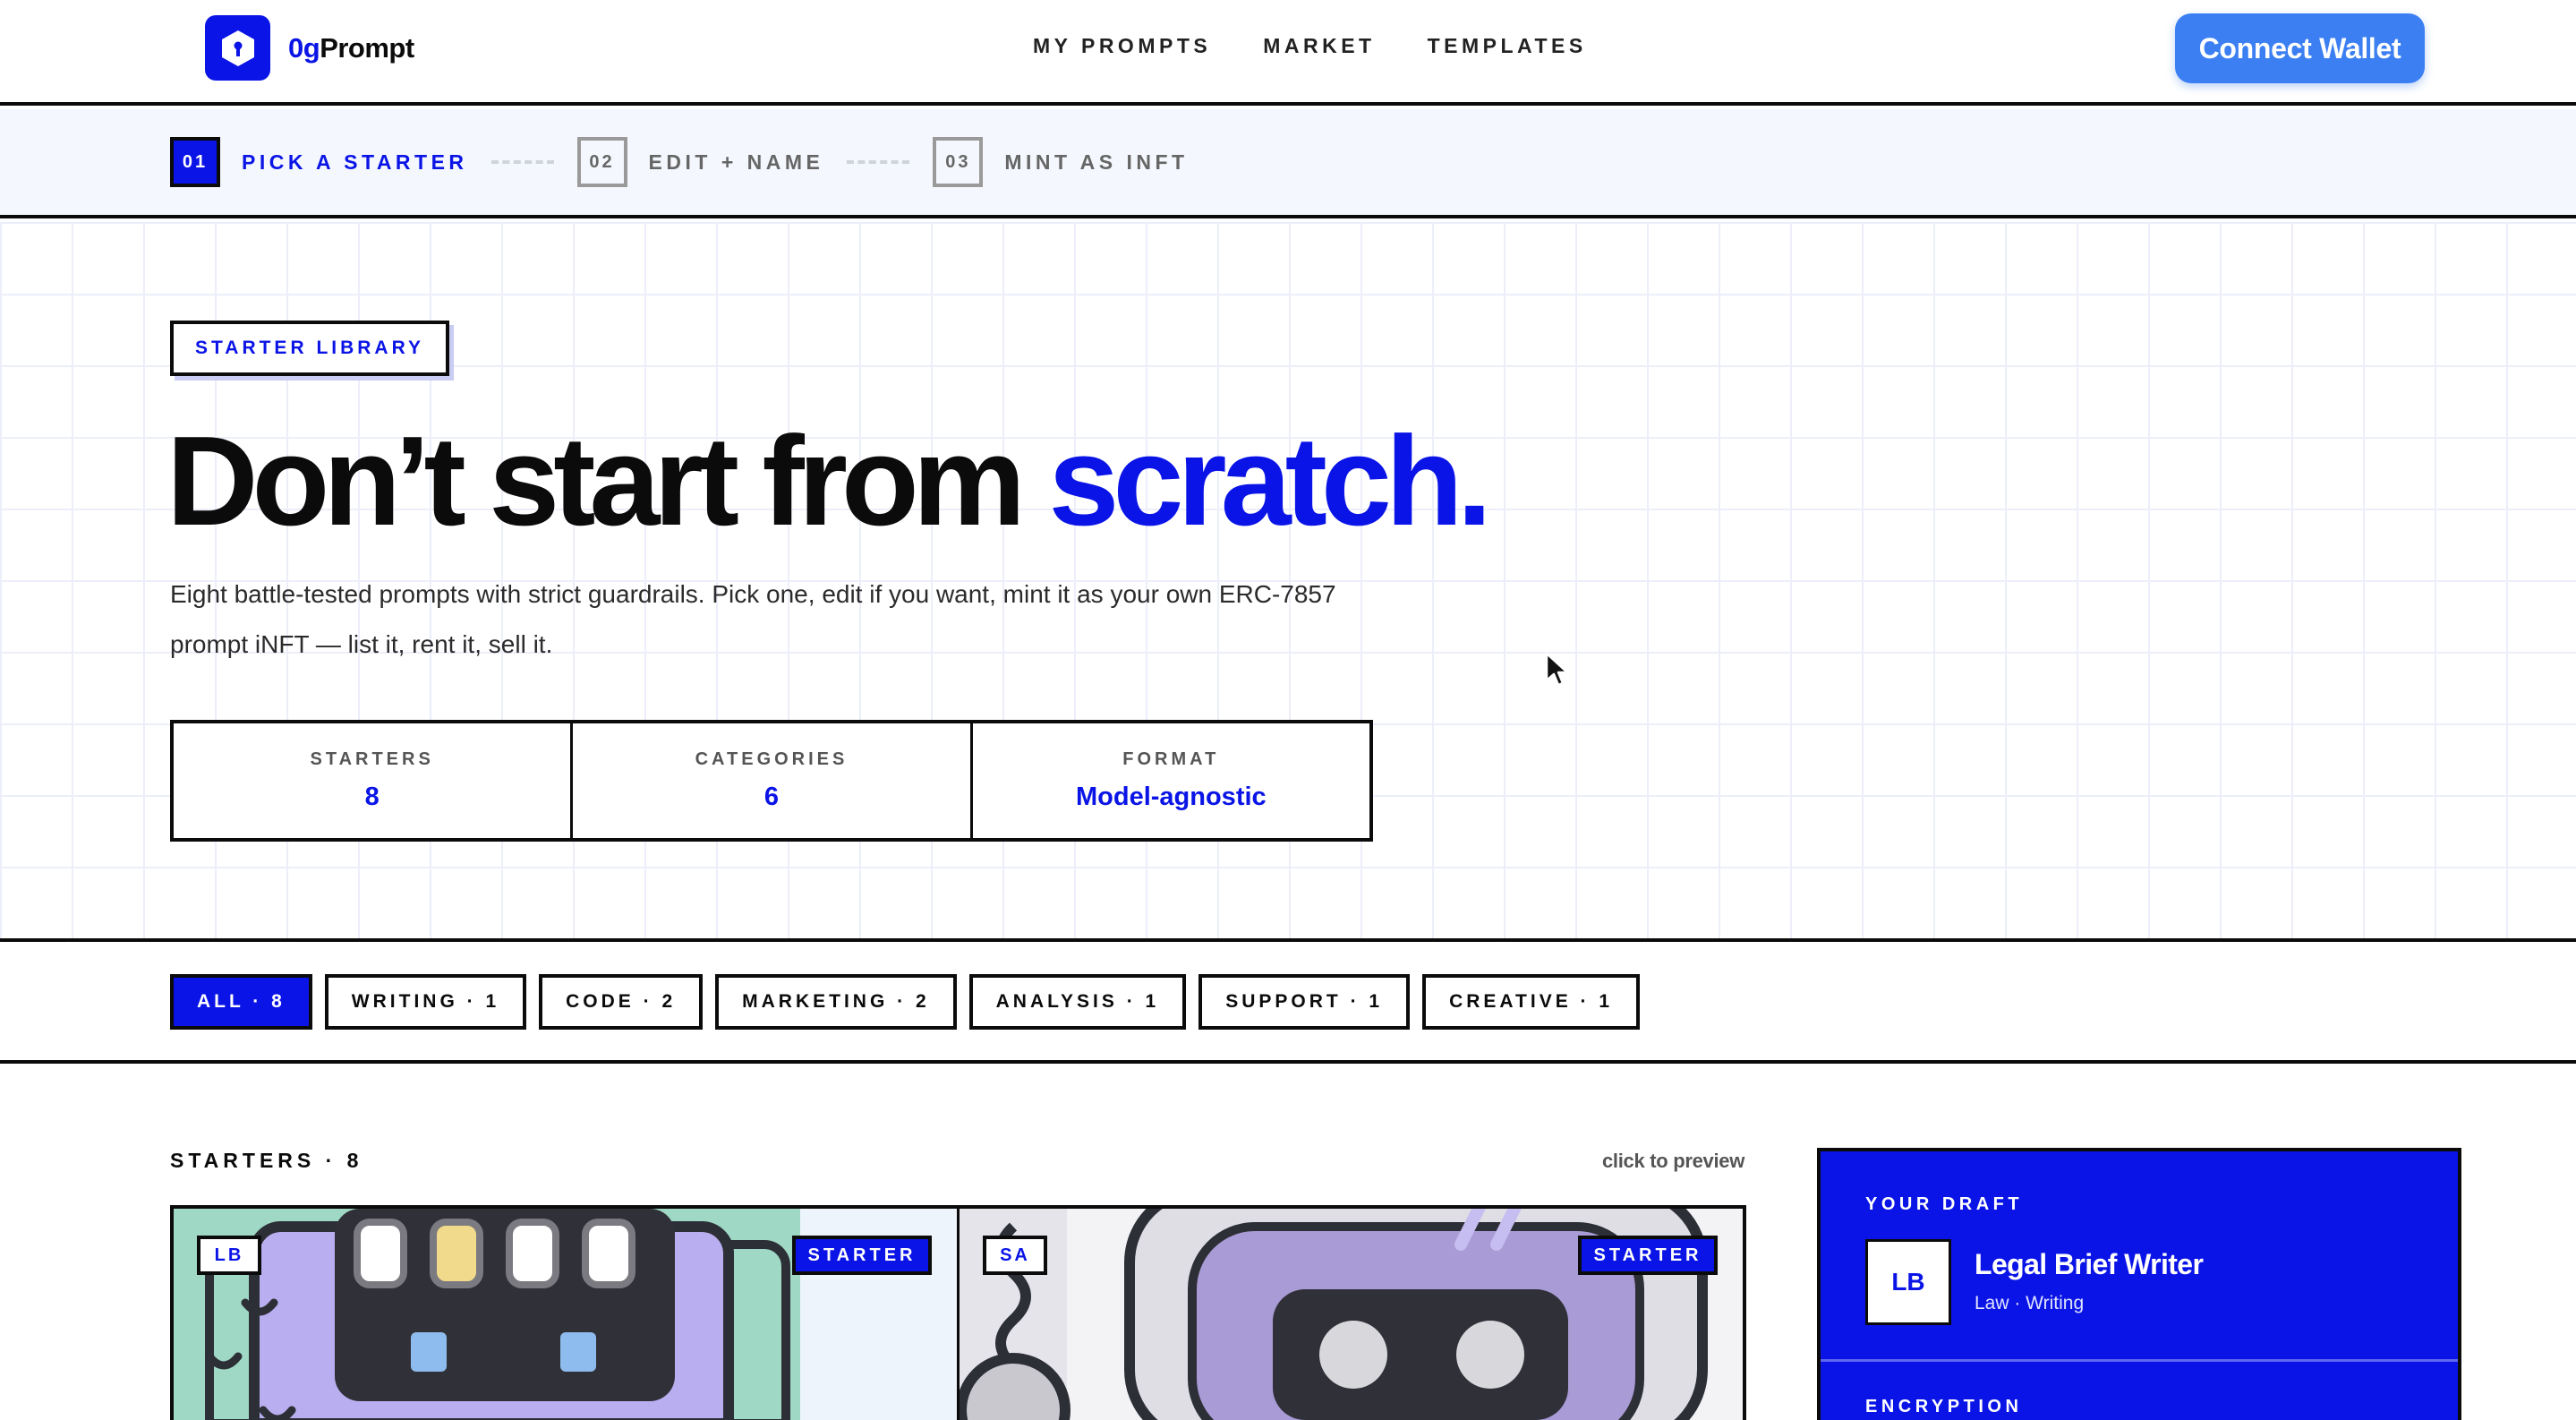  What do you see at coordinates (836, 1002) in the screenshot?
I see `filter-chip-marketing: MARKETING · 2` at bounding box center [836, 1002].